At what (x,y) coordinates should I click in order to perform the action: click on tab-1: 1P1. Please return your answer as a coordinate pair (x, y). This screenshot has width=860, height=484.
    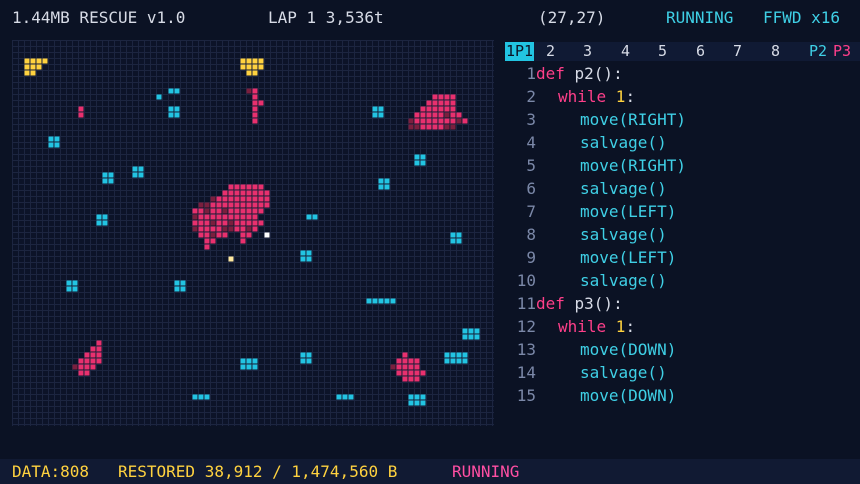
    Looking at the image, I should click on (520, 51).